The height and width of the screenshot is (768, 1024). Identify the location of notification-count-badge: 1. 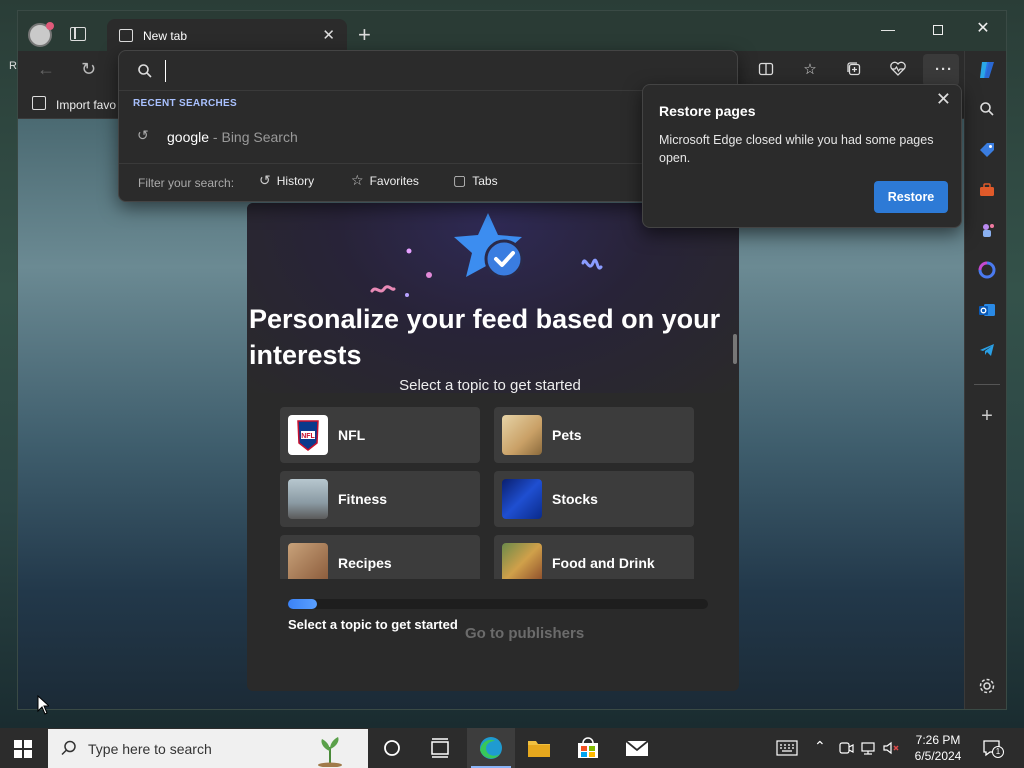
(998, 752).